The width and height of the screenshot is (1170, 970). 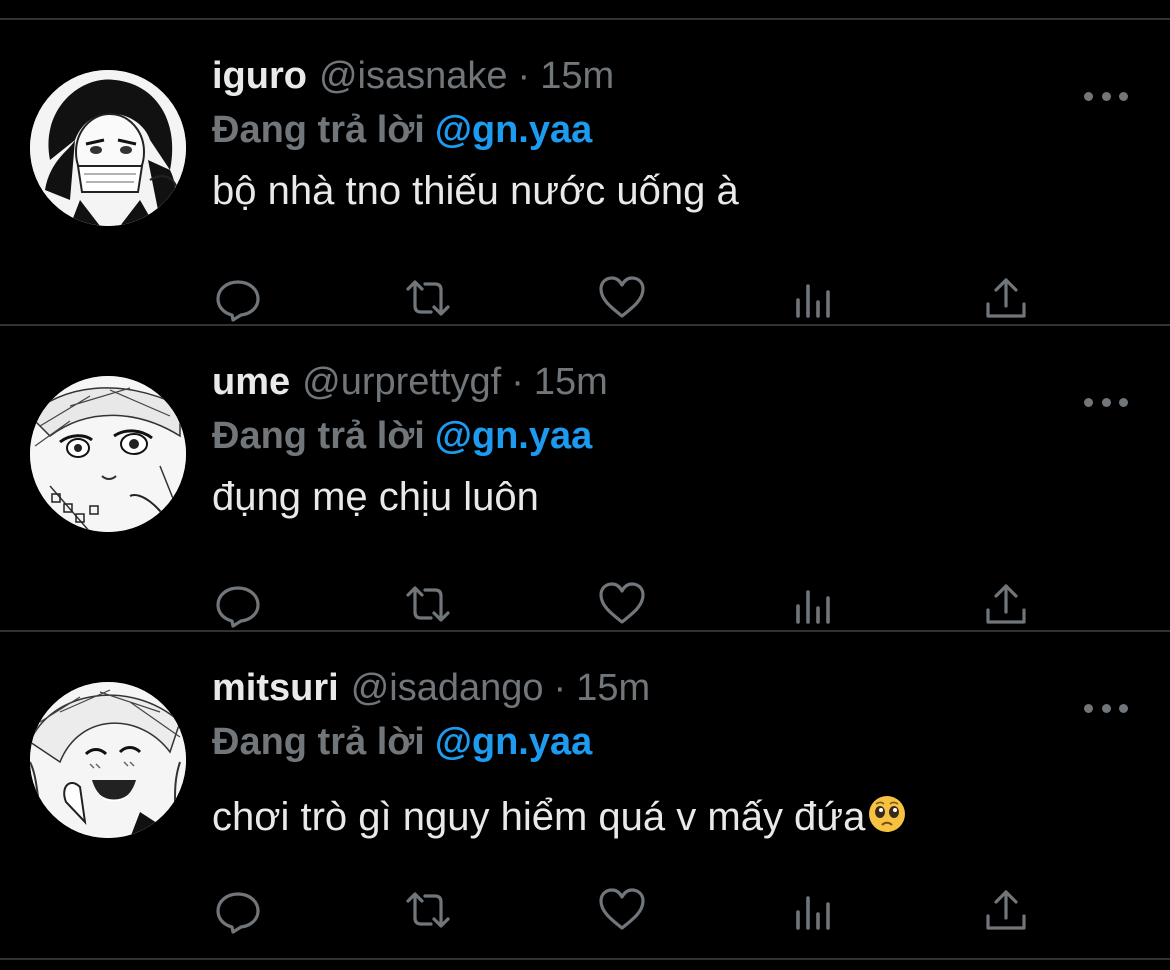 I want to click on avatar-ume, so click(x=108, y=454).